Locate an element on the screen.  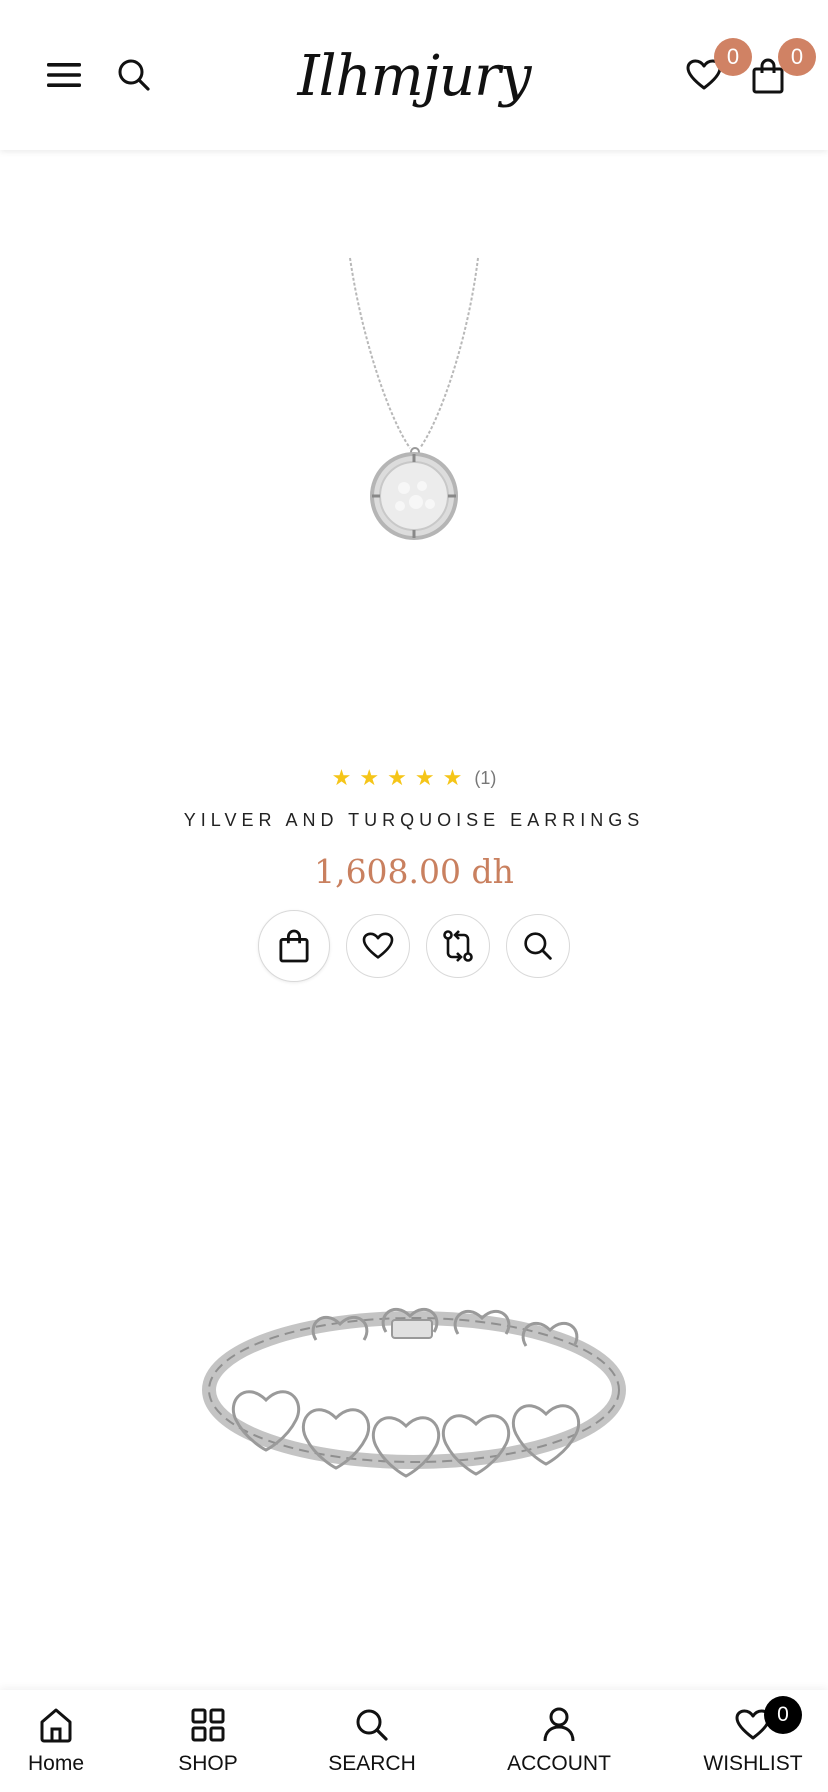
compare-icon is located at coordinates (458, 946).